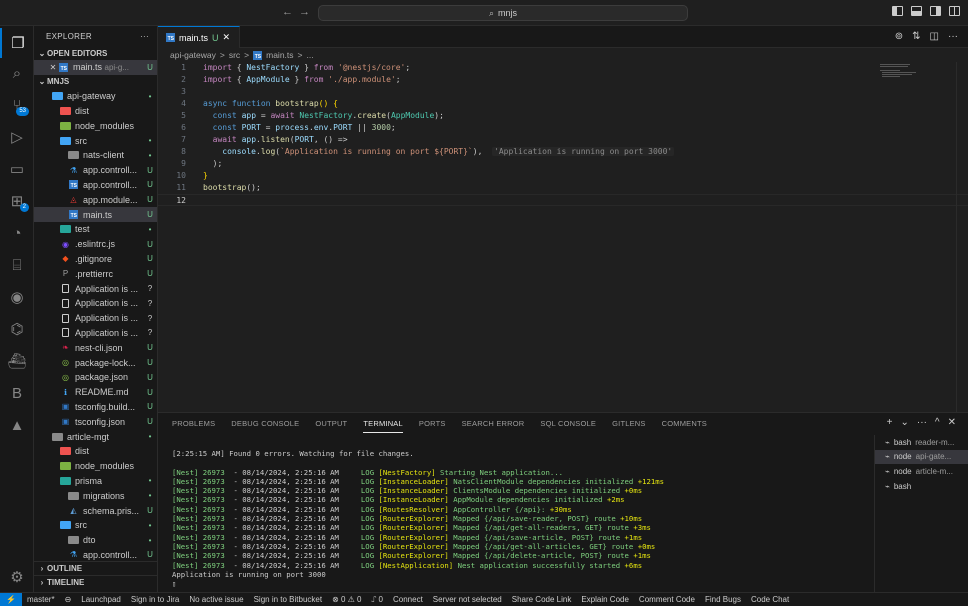 This screenshot has width=968, height=606. Describe the element at coordinates (667, 599) in the screenshot. I see `comment-code: Comment Code` at that location.